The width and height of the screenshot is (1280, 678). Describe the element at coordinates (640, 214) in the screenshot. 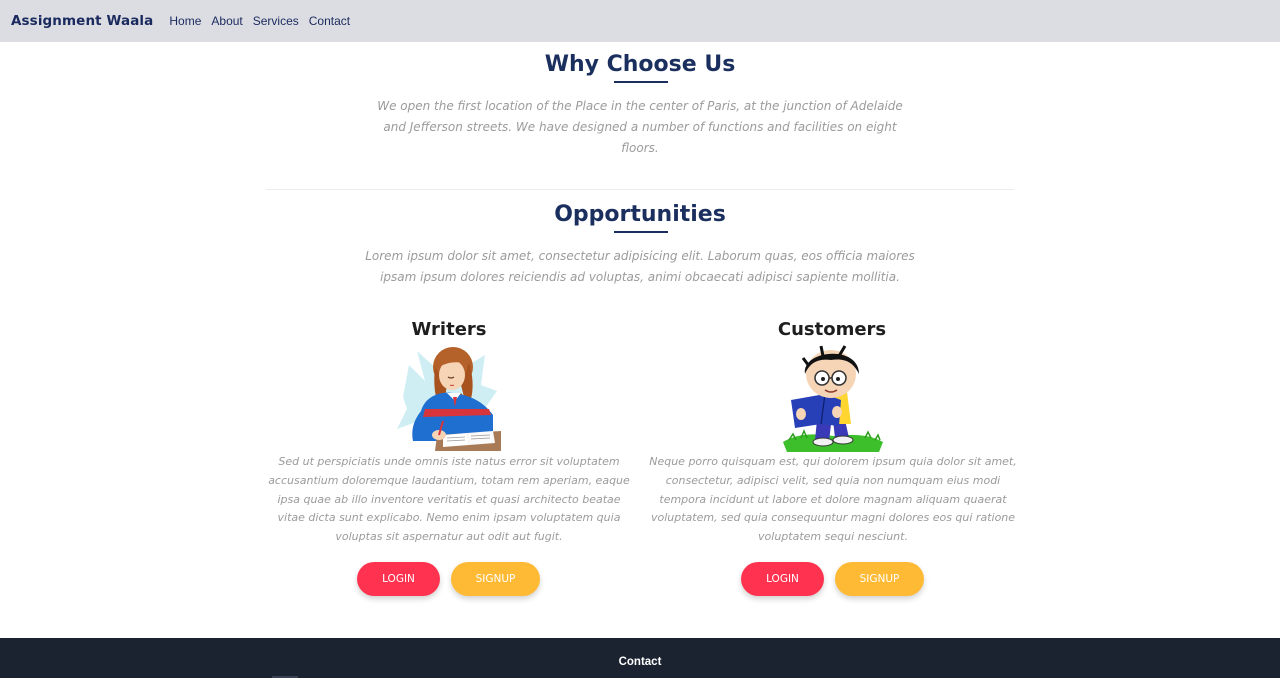

I see `opportunities-title: Opportunities` at that location.